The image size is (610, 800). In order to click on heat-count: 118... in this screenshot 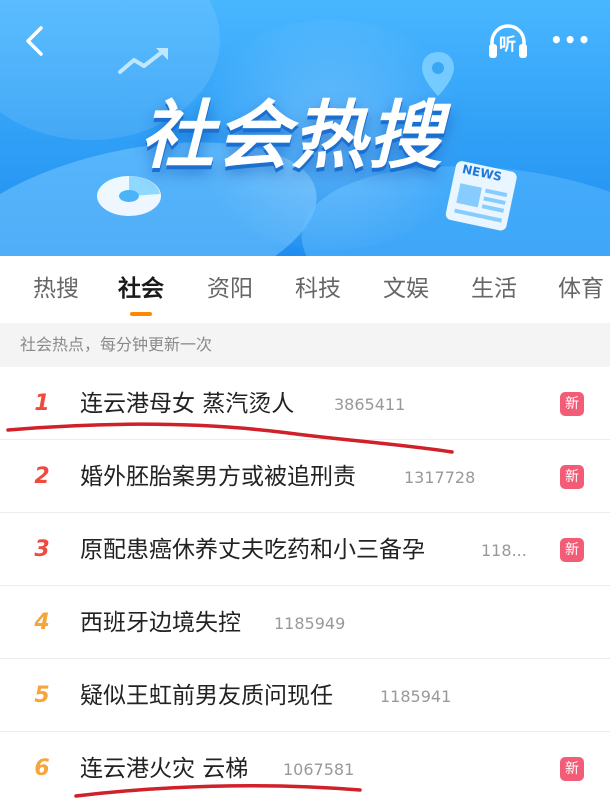, I will do `click(504, 550)`.